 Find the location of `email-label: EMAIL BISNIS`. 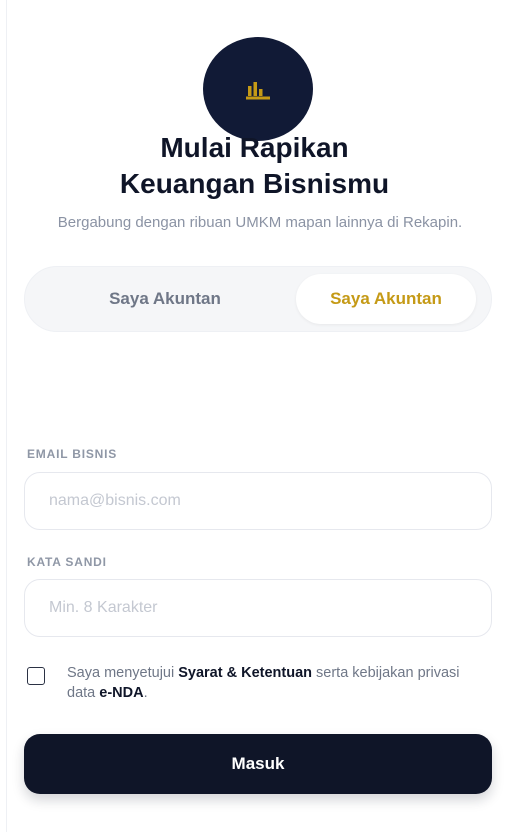

email-label: EMAIL BISNIS is located at coordinates (72, 454).